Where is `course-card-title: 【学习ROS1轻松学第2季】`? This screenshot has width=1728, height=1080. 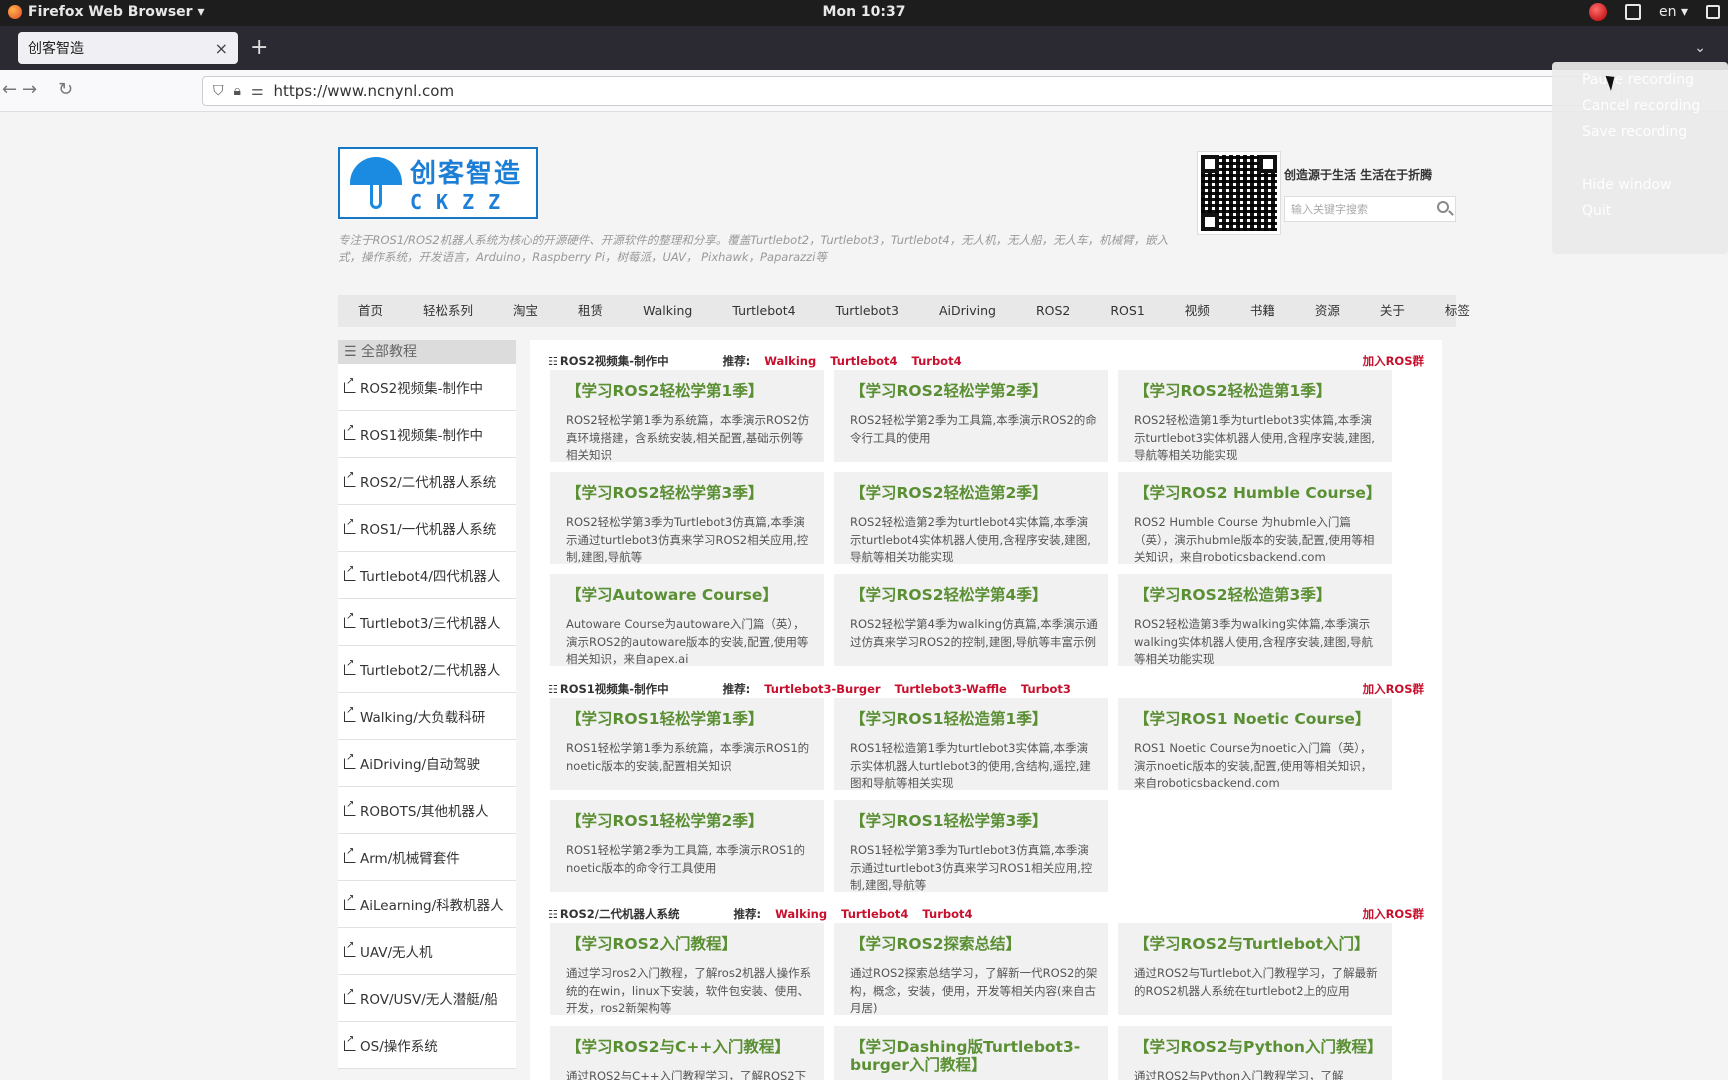
course-card-title: 【学习ROS1轻松学第2季】 is located at coordinates (687, 815).